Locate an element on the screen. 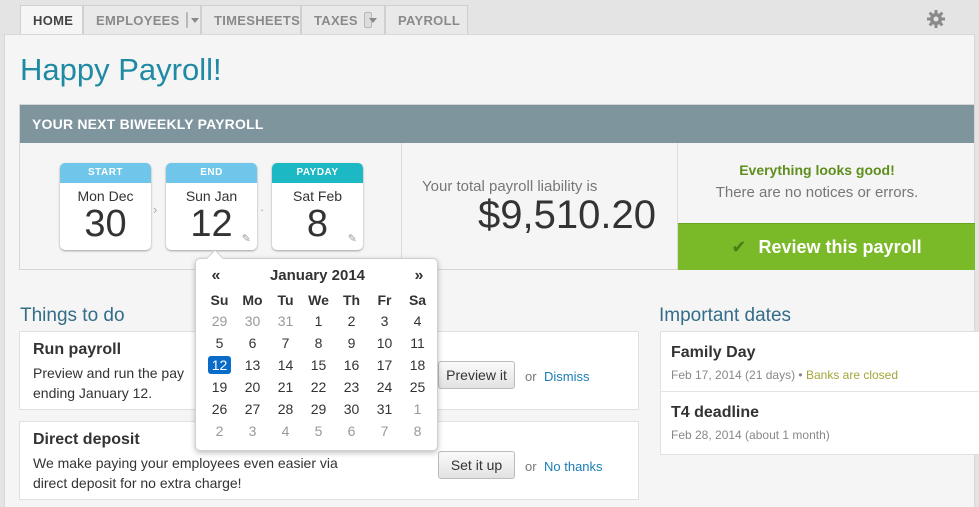  calendar-day: 15 is located at coordinates (318, 365).